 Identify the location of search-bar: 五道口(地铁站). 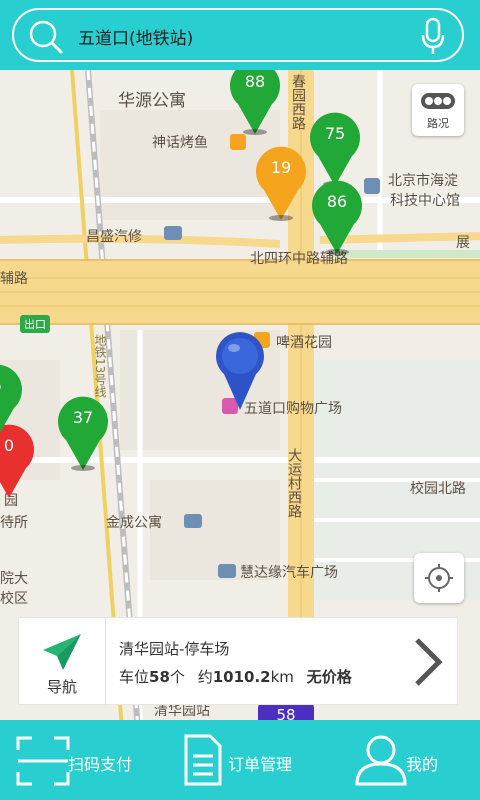
(238, 35).